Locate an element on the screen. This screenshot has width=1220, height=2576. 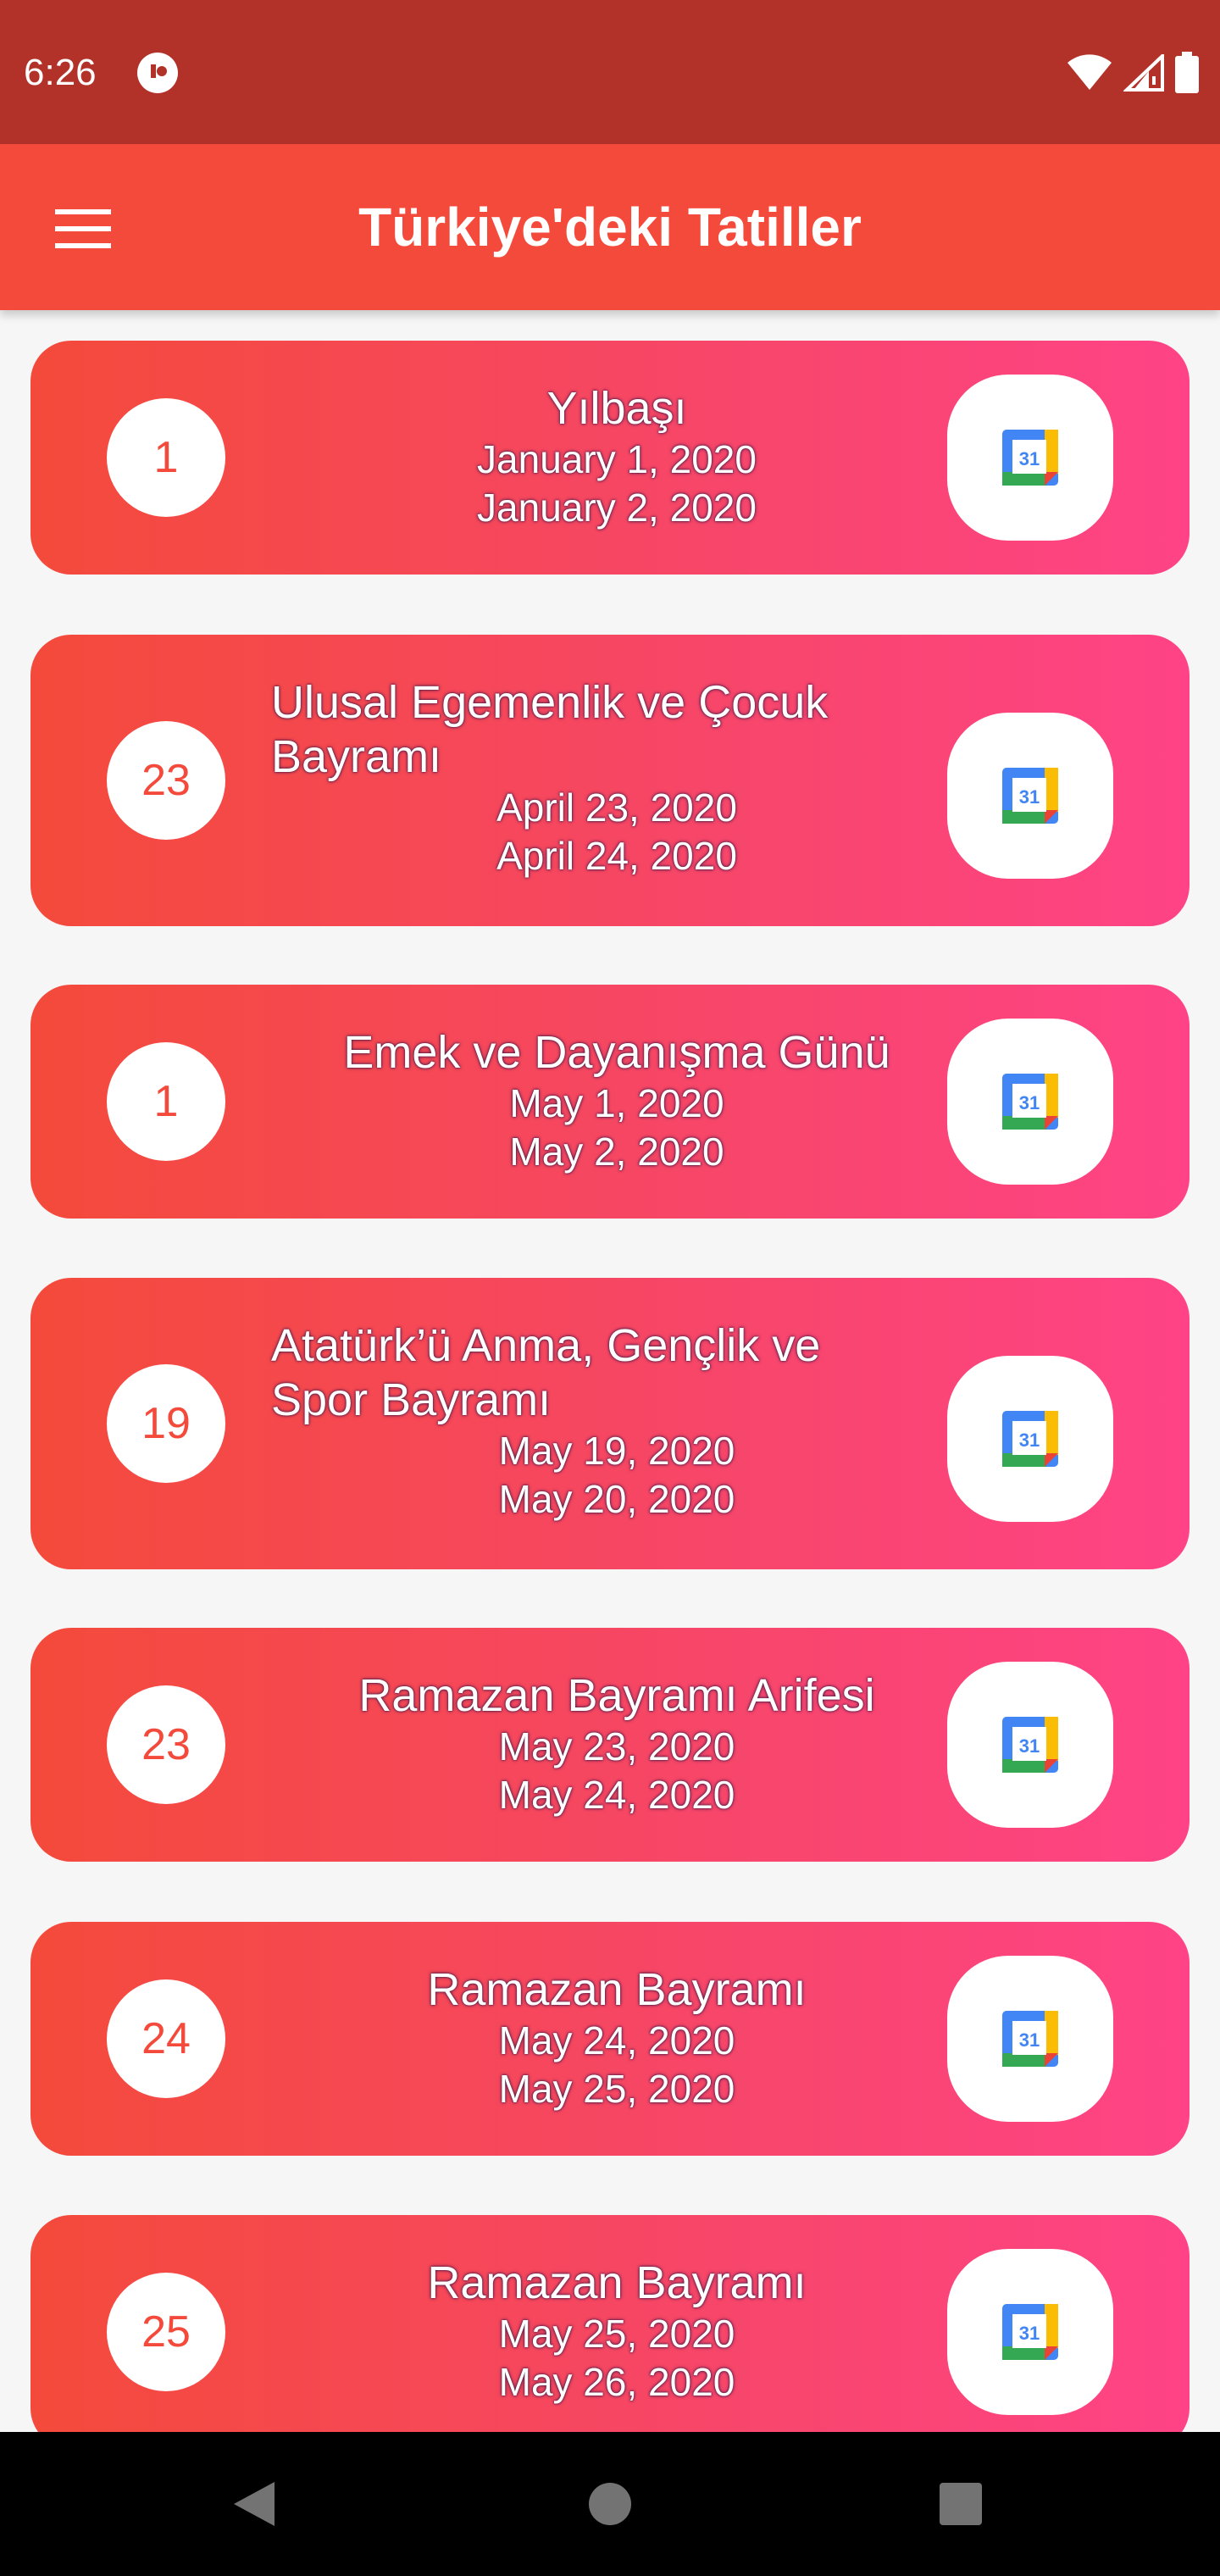
app-title: Türkiye'deki Tatiller is located at coordinates (610, 228).